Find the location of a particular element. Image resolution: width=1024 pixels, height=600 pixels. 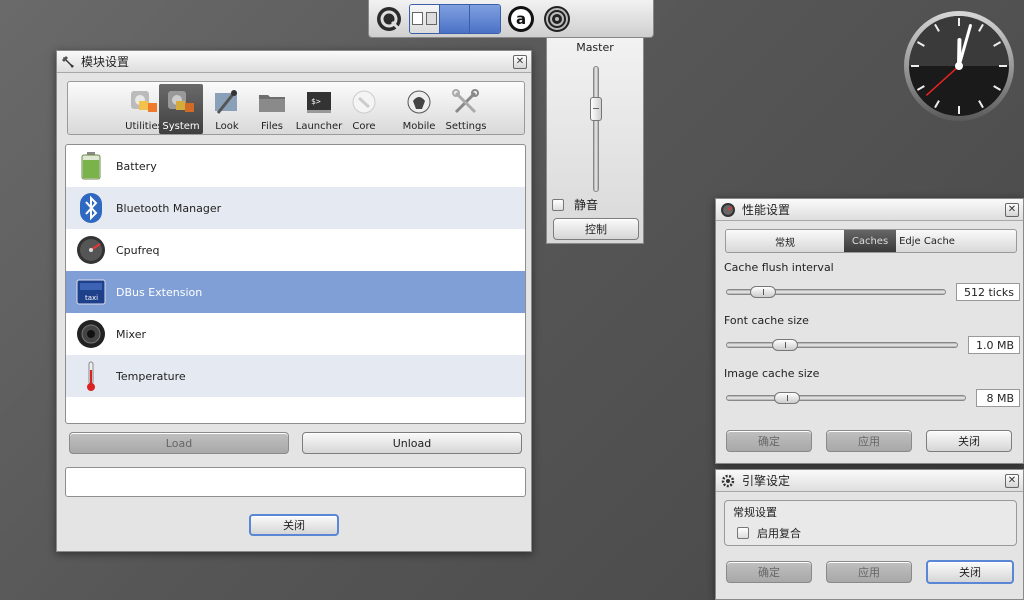

font-cache-slider is located at coordinates (842, 345).